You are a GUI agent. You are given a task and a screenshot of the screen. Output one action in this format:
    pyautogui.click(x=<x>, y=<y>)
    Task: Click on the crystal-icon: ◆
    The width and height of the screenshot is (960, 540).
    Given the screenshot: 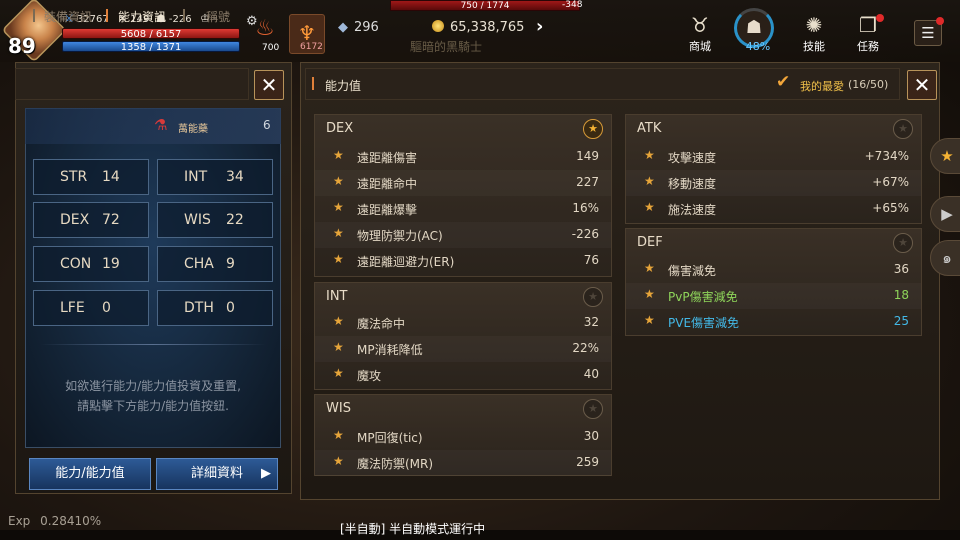 What is the action you would take?
    pyautogui.click(x=343, y=27)
    